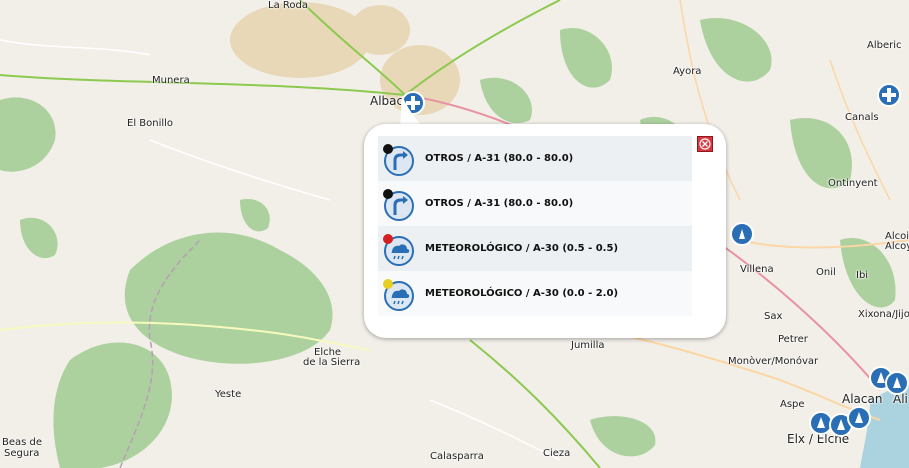 This screenshot has width=909, height=468. Describe the element at coordinates (22, 453) in the screenshot. I see `place-beas-line2: Segura` at that location.